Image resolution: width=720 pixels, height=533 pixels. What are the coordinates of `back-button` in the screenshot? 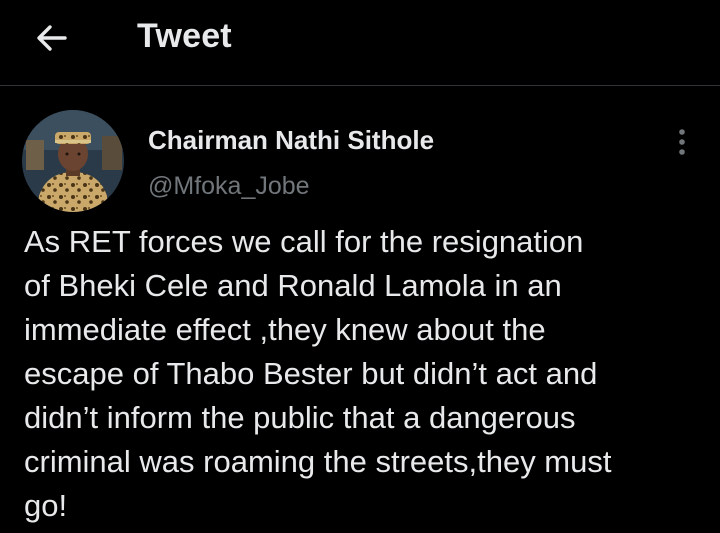 It's located at (52, 38).